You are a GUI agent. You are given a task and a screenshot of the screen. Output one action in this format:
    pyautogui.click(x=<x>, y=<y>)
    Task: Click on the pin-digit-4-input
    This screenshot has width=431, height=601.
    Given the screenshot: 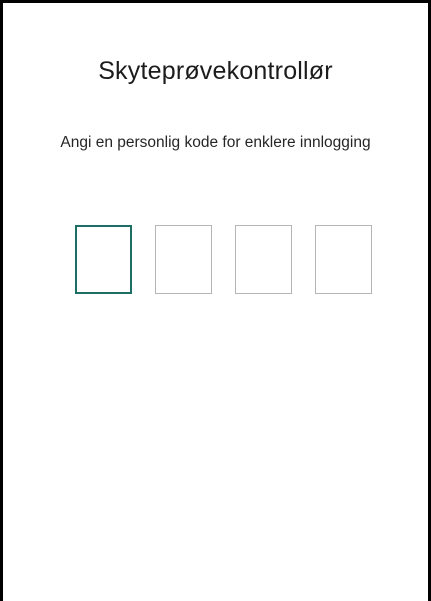 What is the action you would take?
    pyautogui.click(x=343, y=259)
    